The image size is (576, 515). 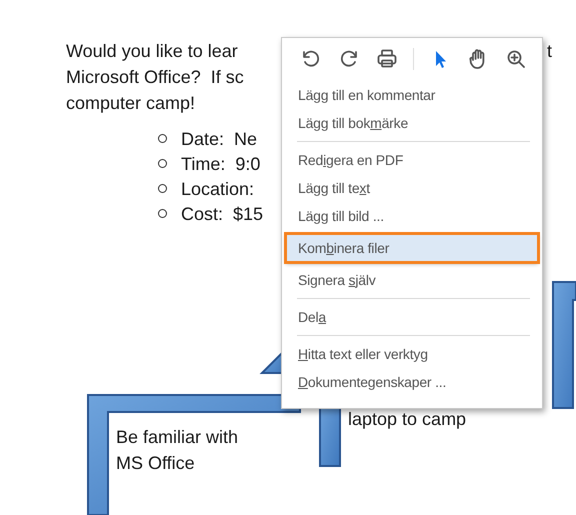 What do you see at coordinates (407, 419) in the screenshot?
I see `text-box-text: laptop to camp` at bounding box center [407, 419].